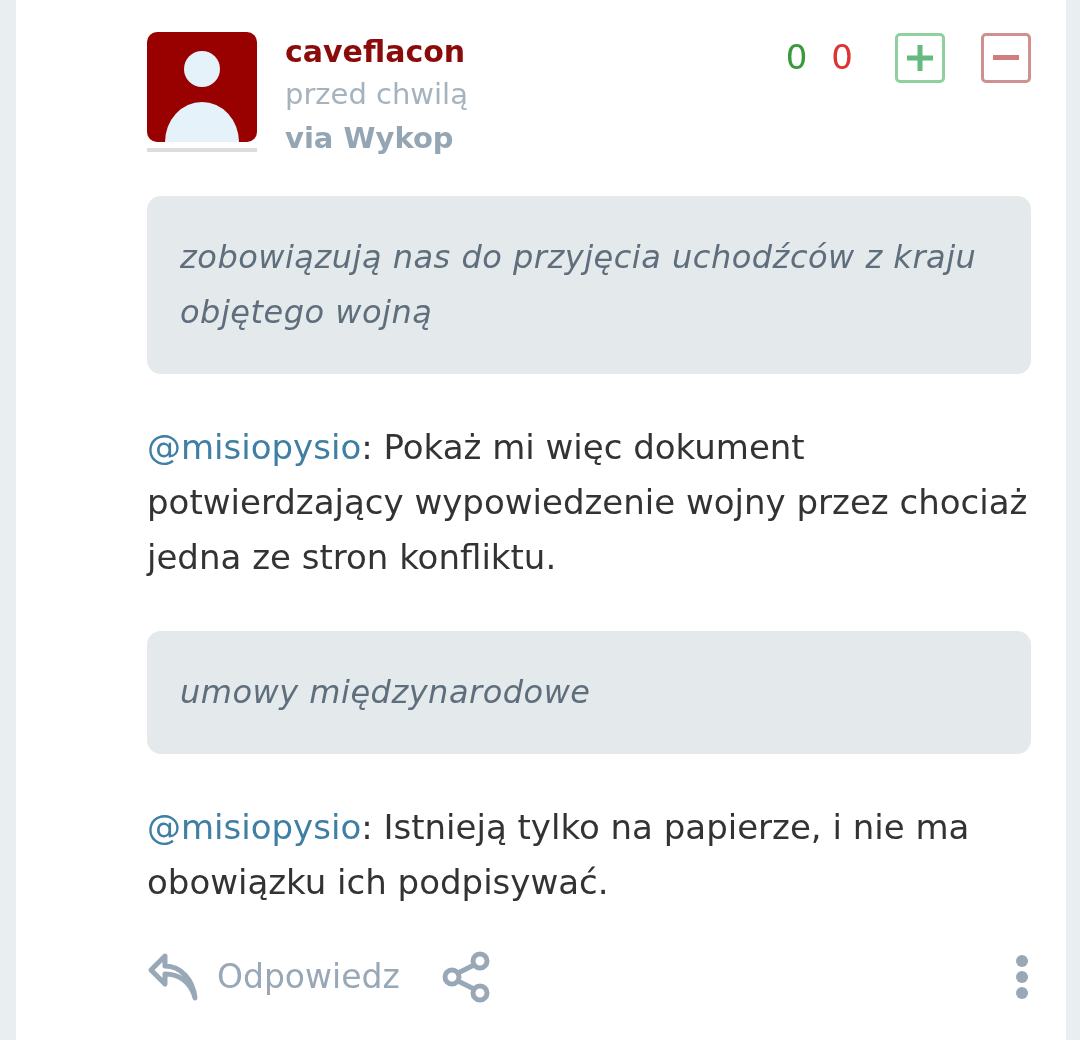  I want to click on comment-text: @misiopysio: Istnieją tylko na papierze, i nie ma obowiązku ich podpisywać., so click(559, 855).